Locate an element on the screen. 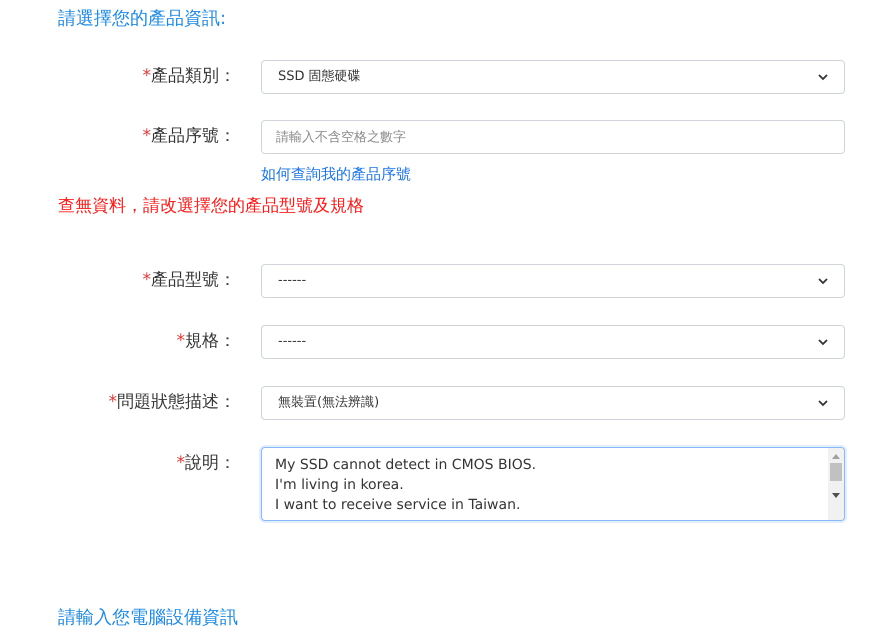 The width and height of the screenshot is (890, 637). scroll-down-icon is located at coordinates (836, 495).